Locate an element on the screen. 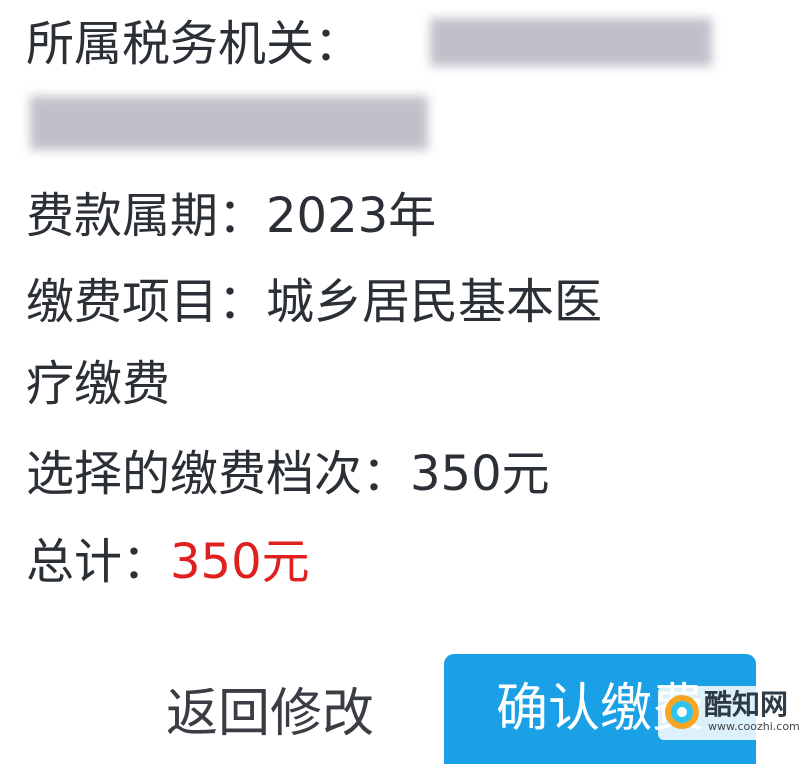  watermark-url: www.coozhi.com is located at coordinates (754, 726).